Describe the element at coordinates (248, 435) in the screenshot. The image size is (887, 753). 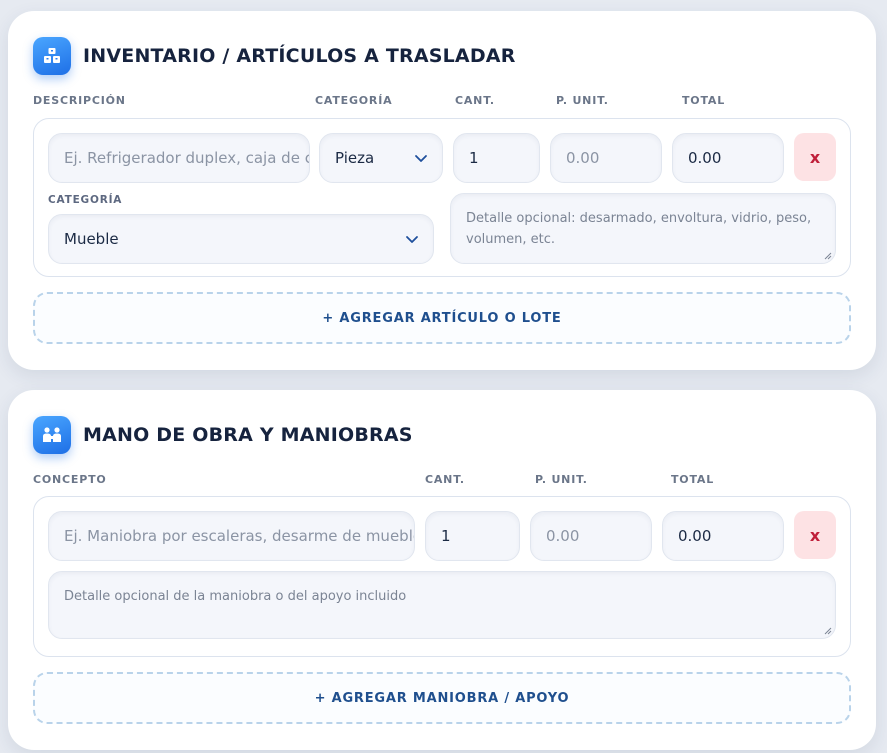
I see `labor-title: MANO DE OBRA Y MANIOBRAS` at that location.